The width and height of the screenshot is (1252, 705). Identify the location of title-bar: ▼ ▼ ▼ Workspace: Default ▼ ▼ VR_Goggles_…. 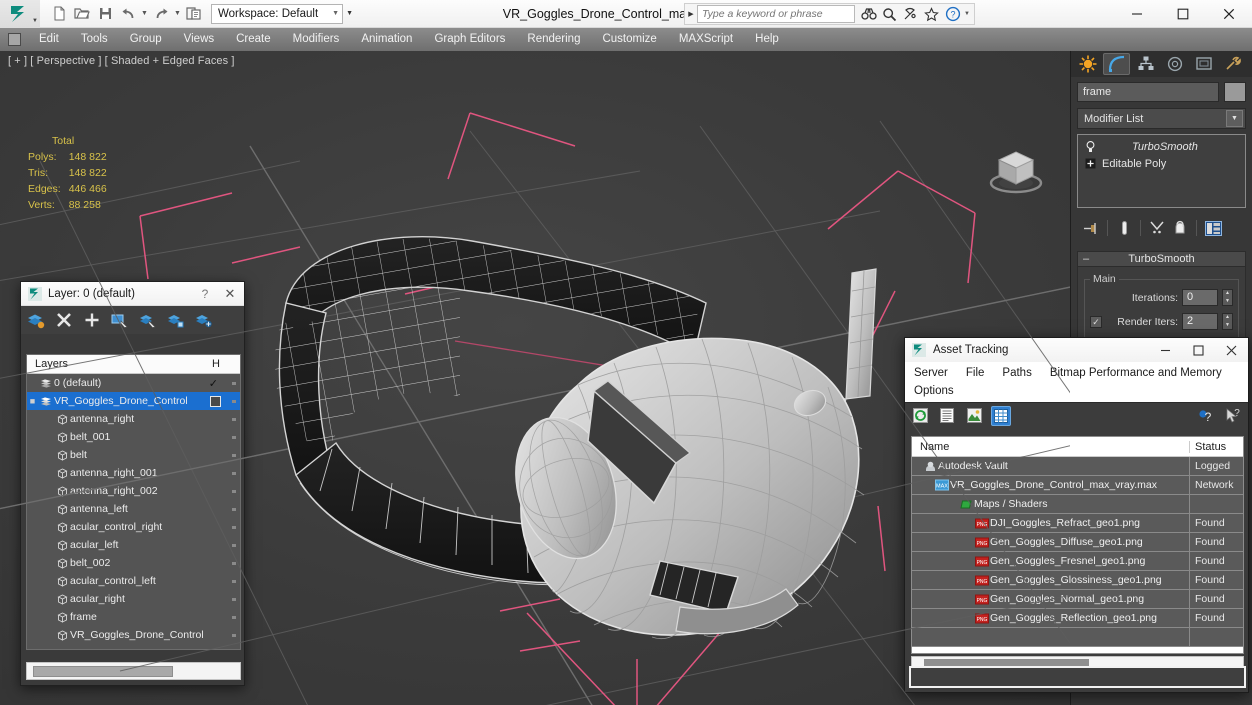
(626, 14).